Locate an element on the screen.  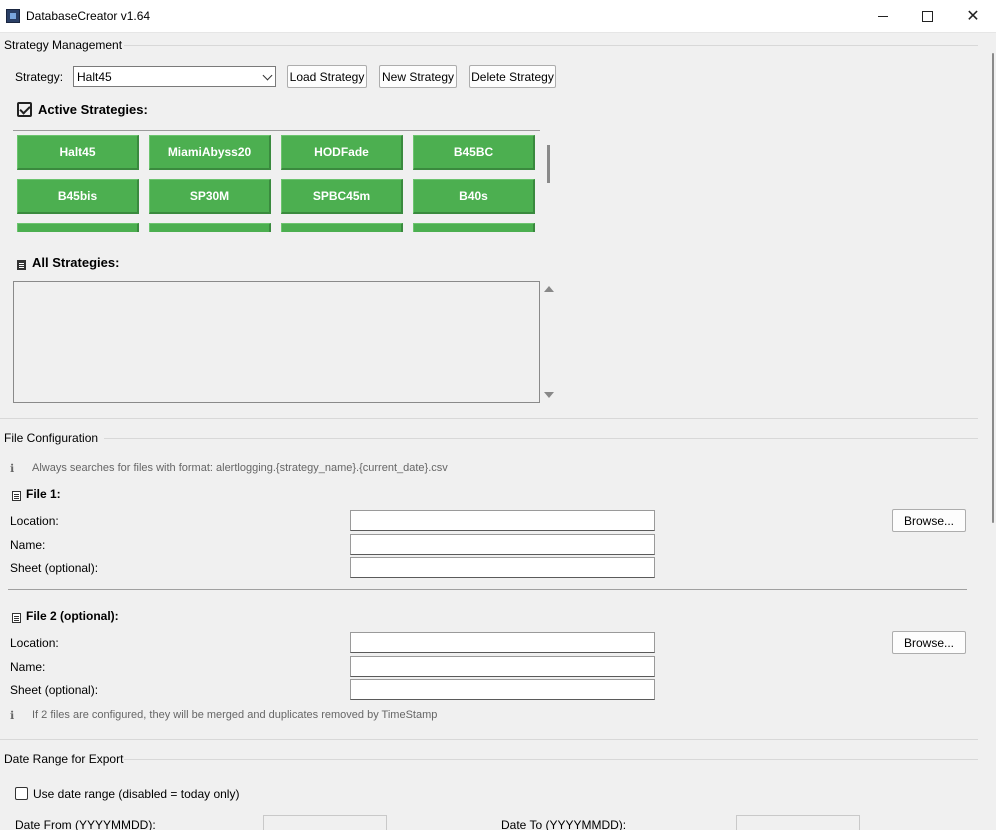
minimize-icon is located at coordinates (883, 16).